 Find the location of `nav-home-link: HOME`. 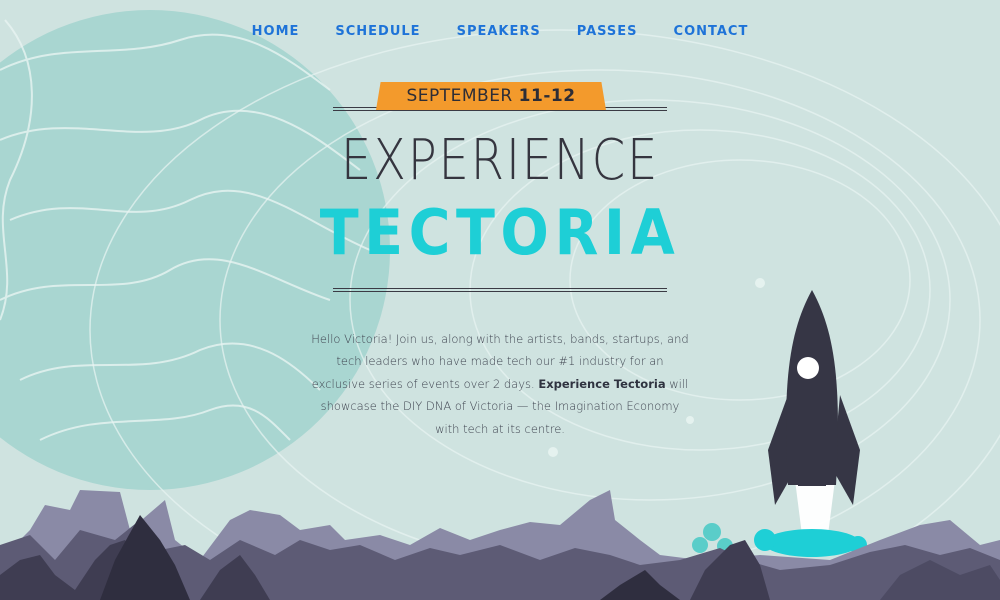

nav-home-link: HOME is located at coordinates (276, 31).